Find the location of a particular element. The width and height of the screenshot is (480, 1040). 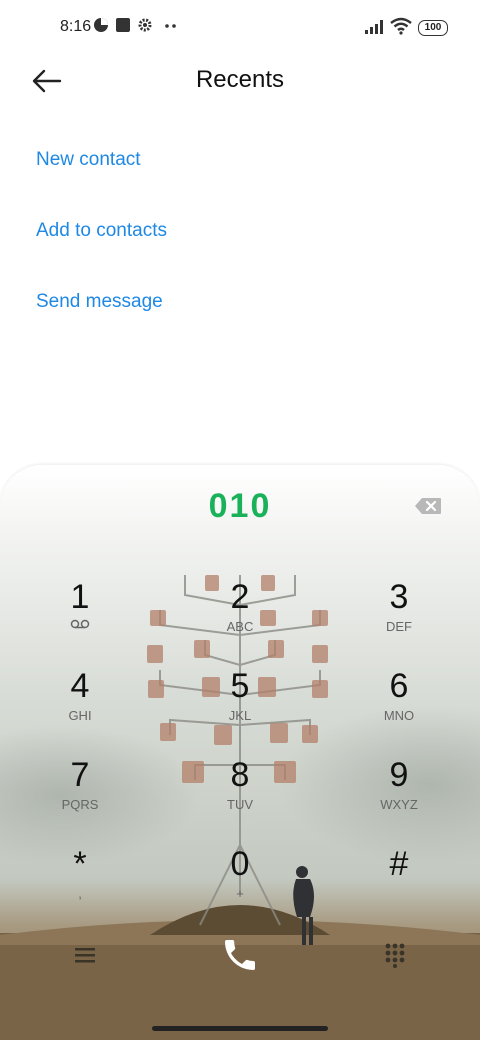

key-letters: TUV is located at coordinates (240, 804).